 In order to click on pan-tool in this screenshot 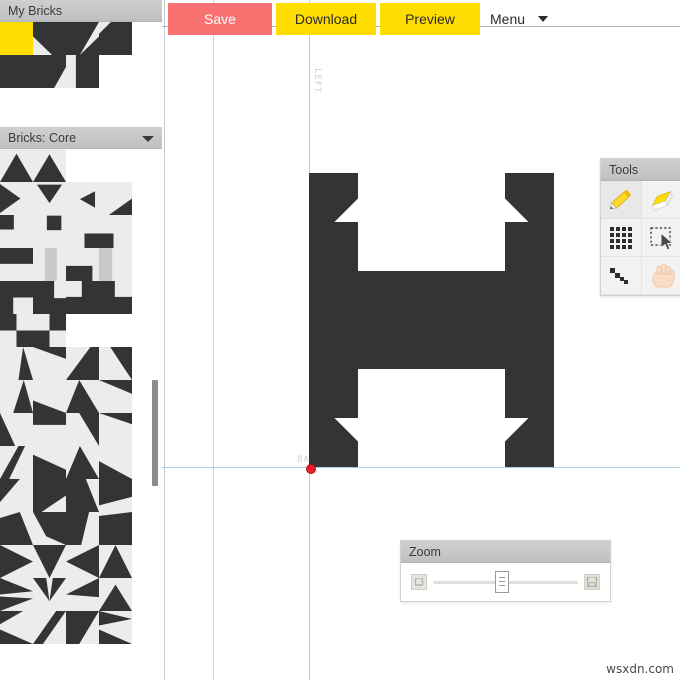, I will do `click(661, 276)`.